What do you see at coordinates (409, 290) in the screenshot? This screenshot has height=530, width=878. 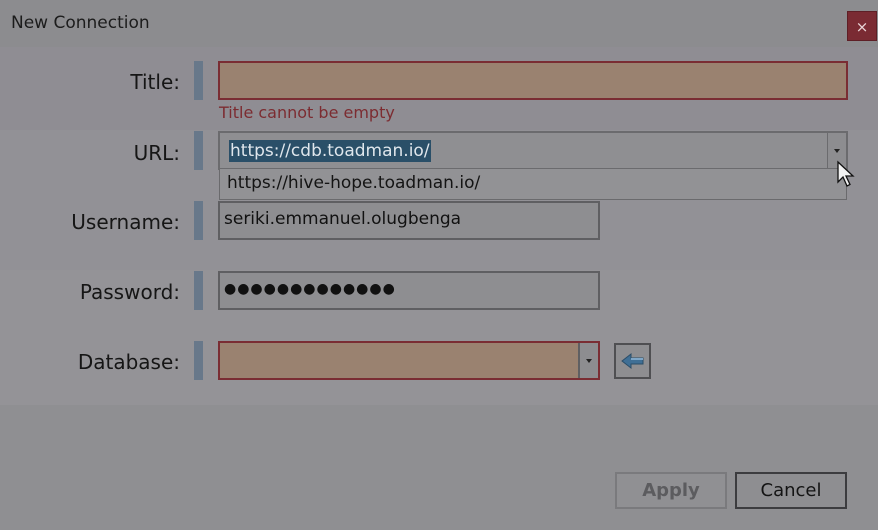 I see `password-input: ●●●●●●●●●●●●●` at bounding box center [409, 290].